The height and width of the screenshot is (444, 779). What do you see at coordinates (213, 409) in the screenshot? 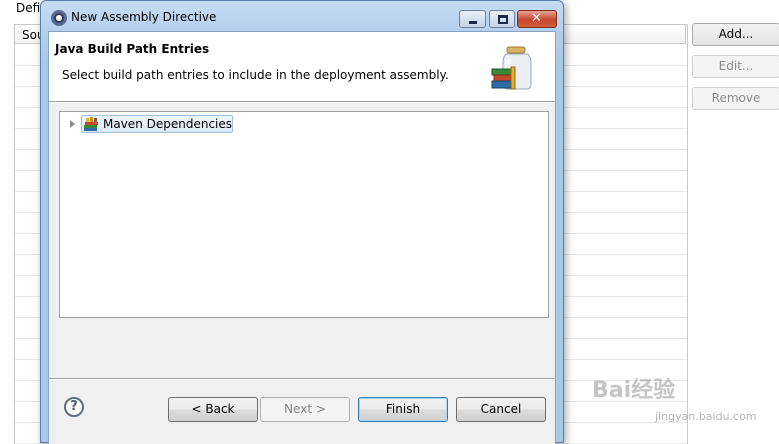
I see `back-button: < Back` at bounding box center [213, 409].